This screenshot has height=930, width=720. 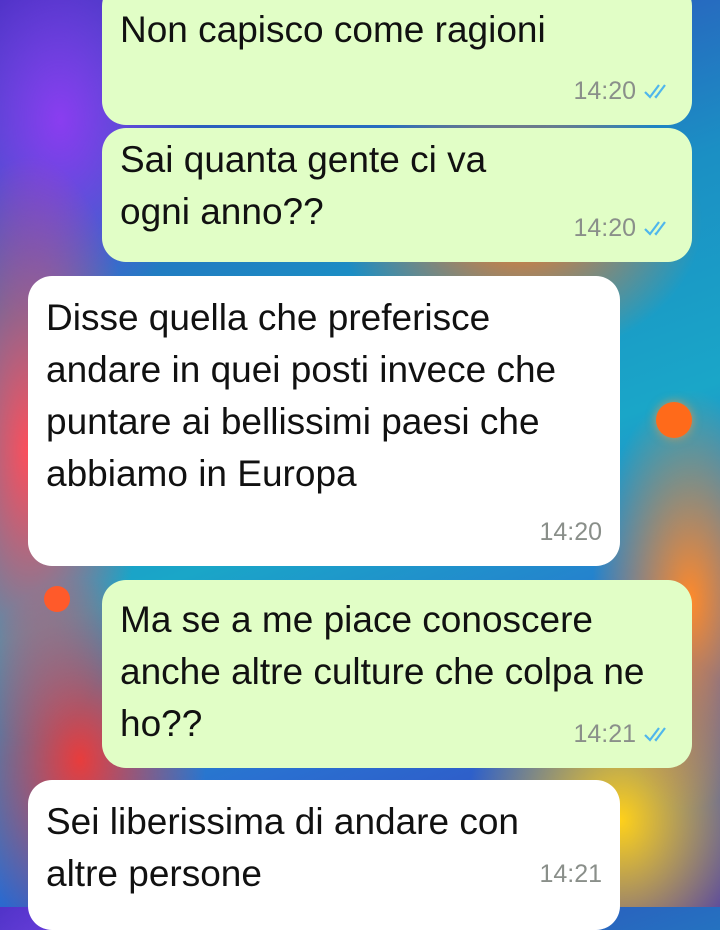 I want to click on wallpaper-orange-dot-small, so click(x=57, y=599).